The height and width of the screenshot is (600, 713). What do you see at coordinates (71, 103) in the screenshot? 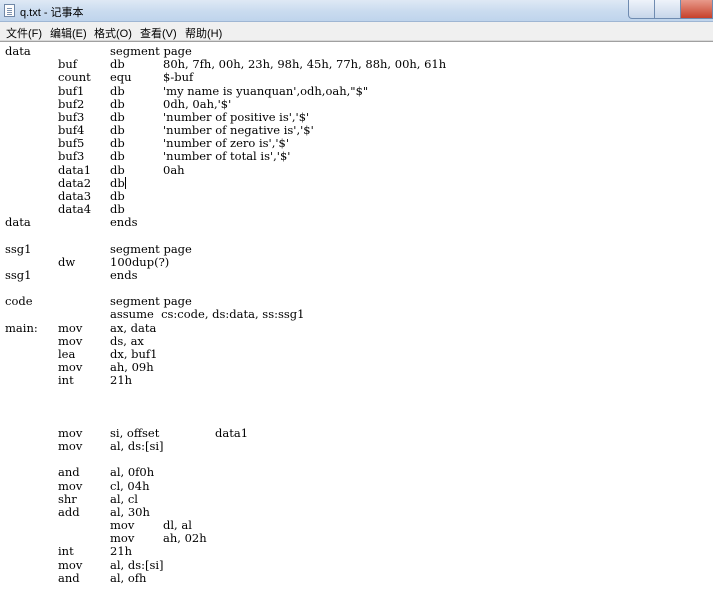
I see `line-token: buf2` at bounding box center [71, 103].